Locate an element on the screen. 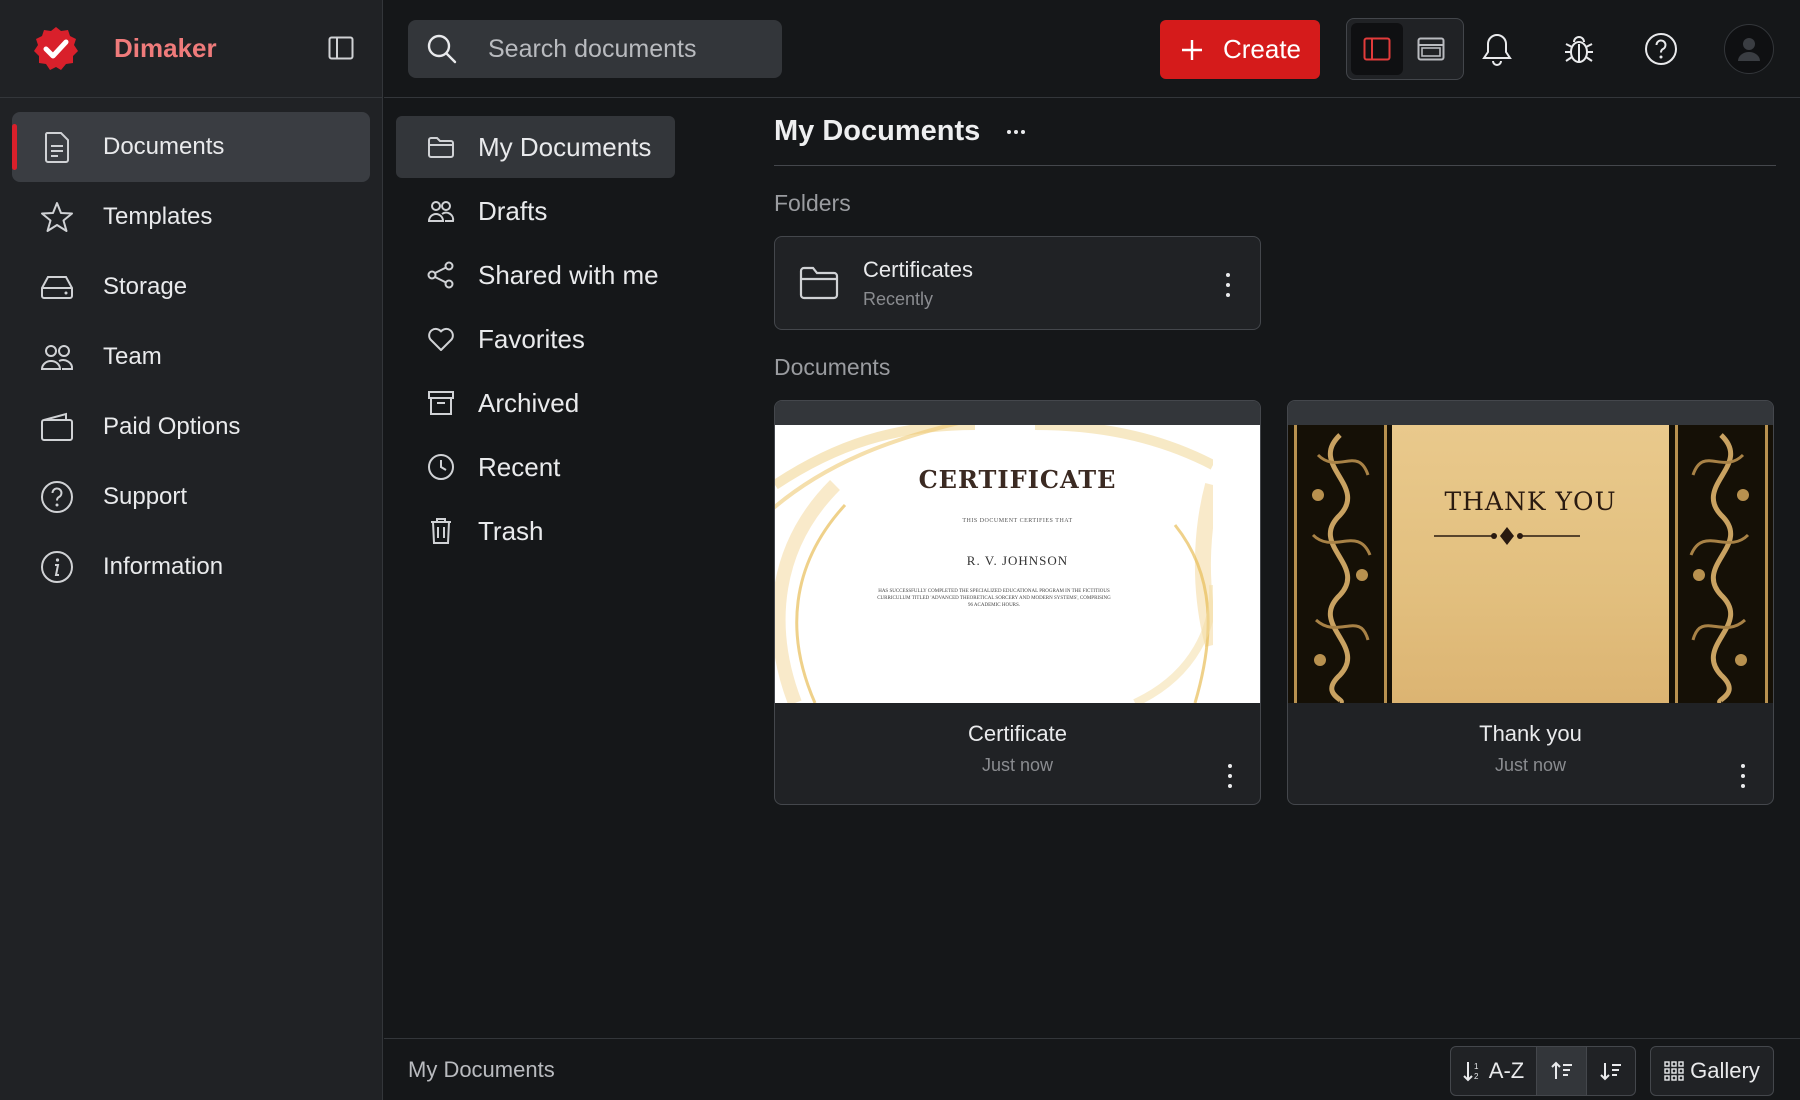  document-name: Certificate is located at coordinates (1017, 733).